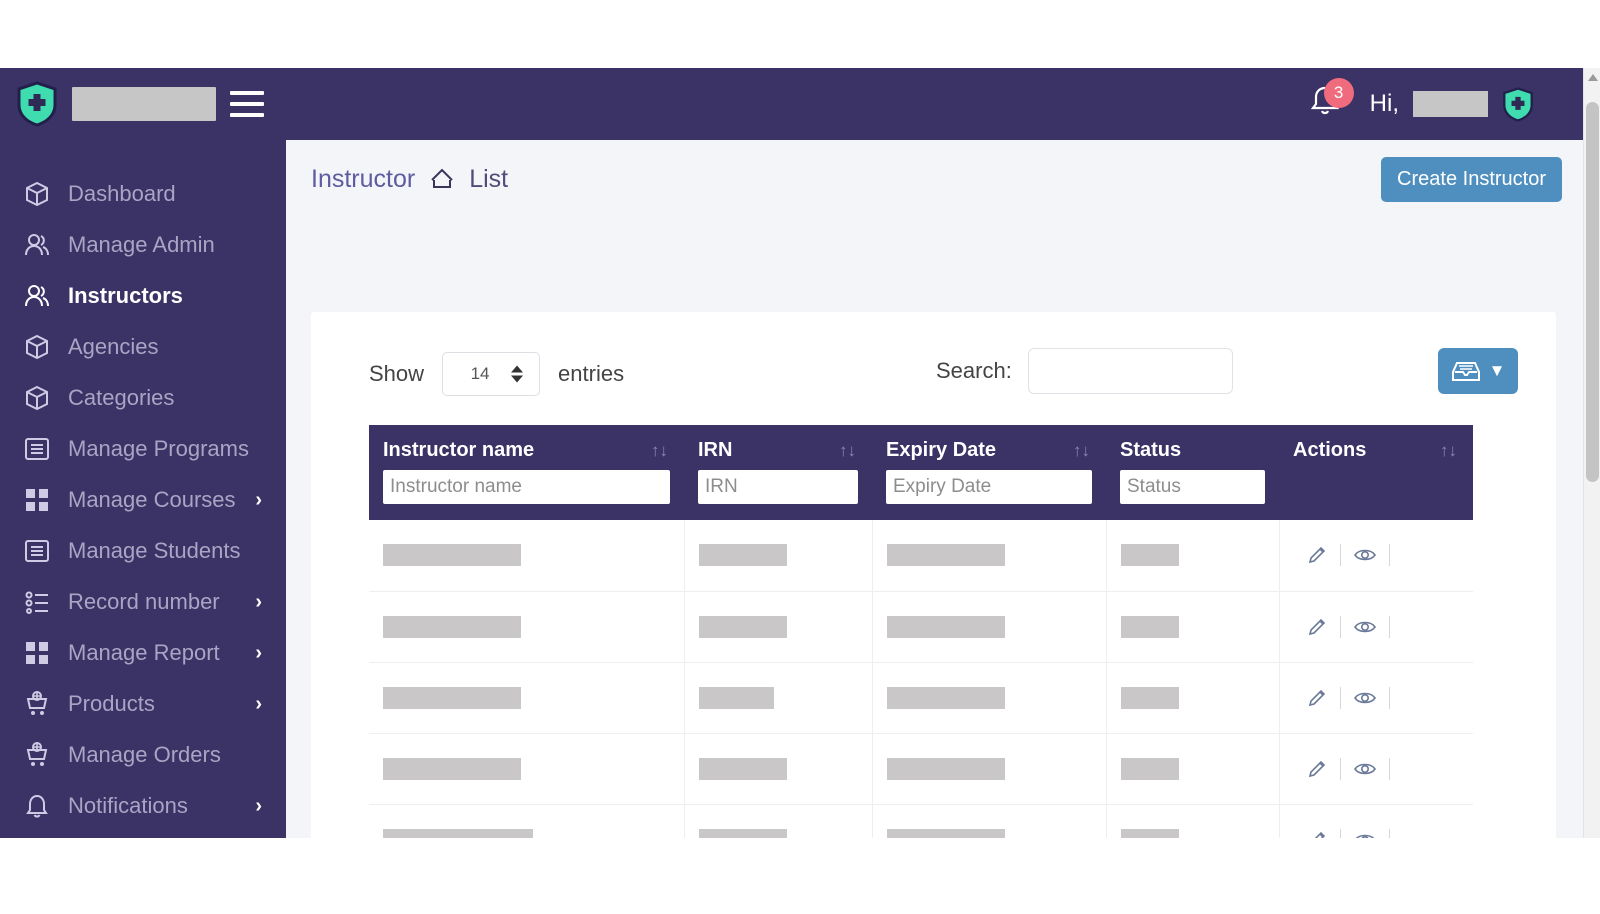  I want to click on column-header-actions: Actions ↑↓, so click(1376, 447).